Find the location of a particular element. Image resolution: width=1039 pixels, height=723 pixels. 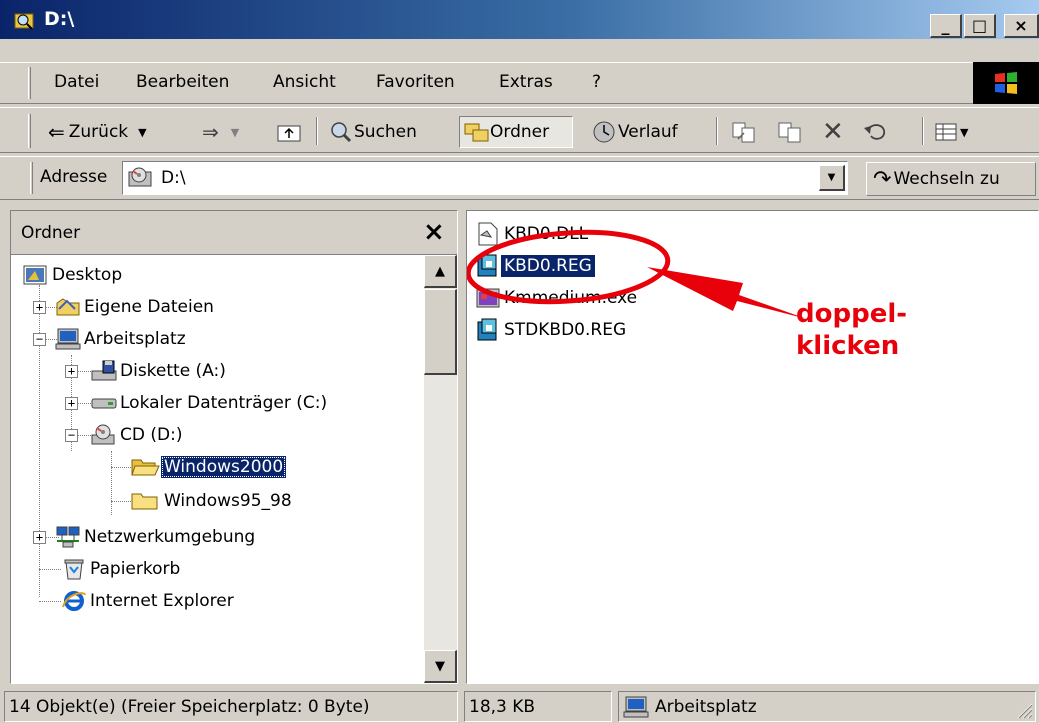

search-icon is located at coordinates (341, 132).